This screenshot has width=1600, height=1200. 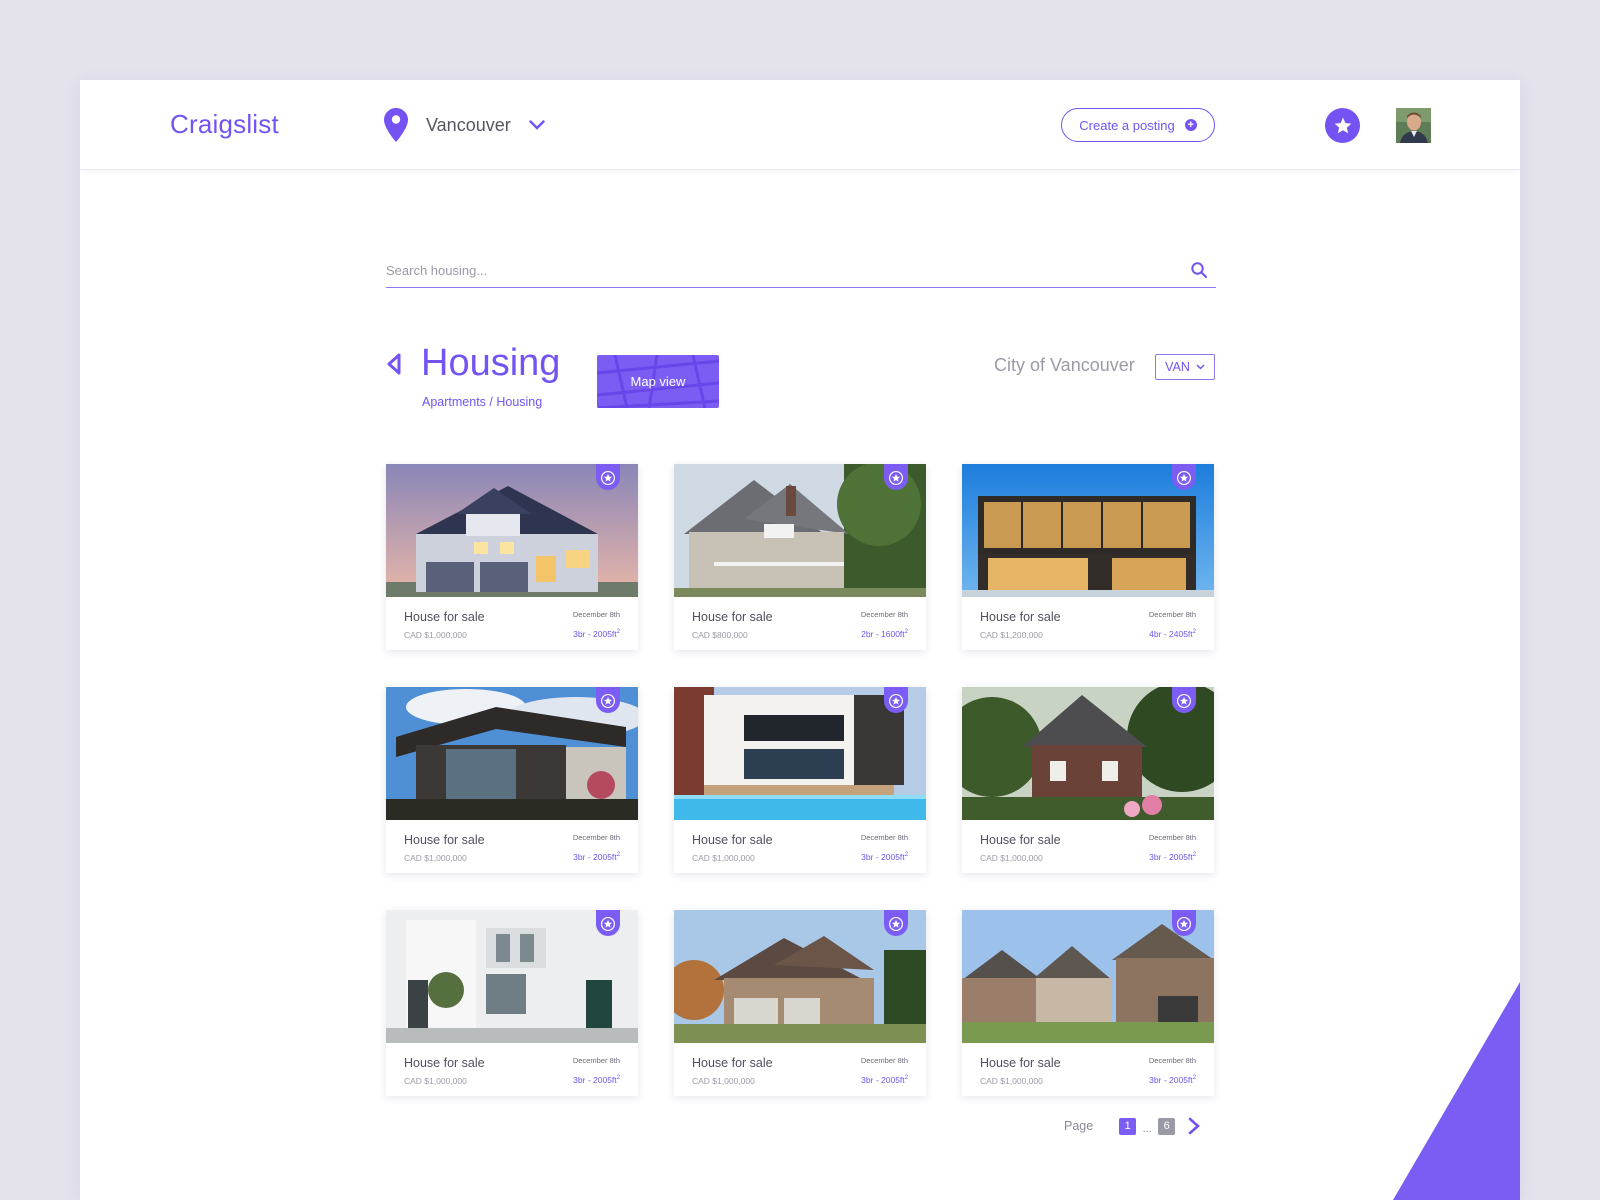 What do you see at coordinates (394, 364) in the screenshot?
I see `back-arrow-icon` at bounding box center [394, 364].